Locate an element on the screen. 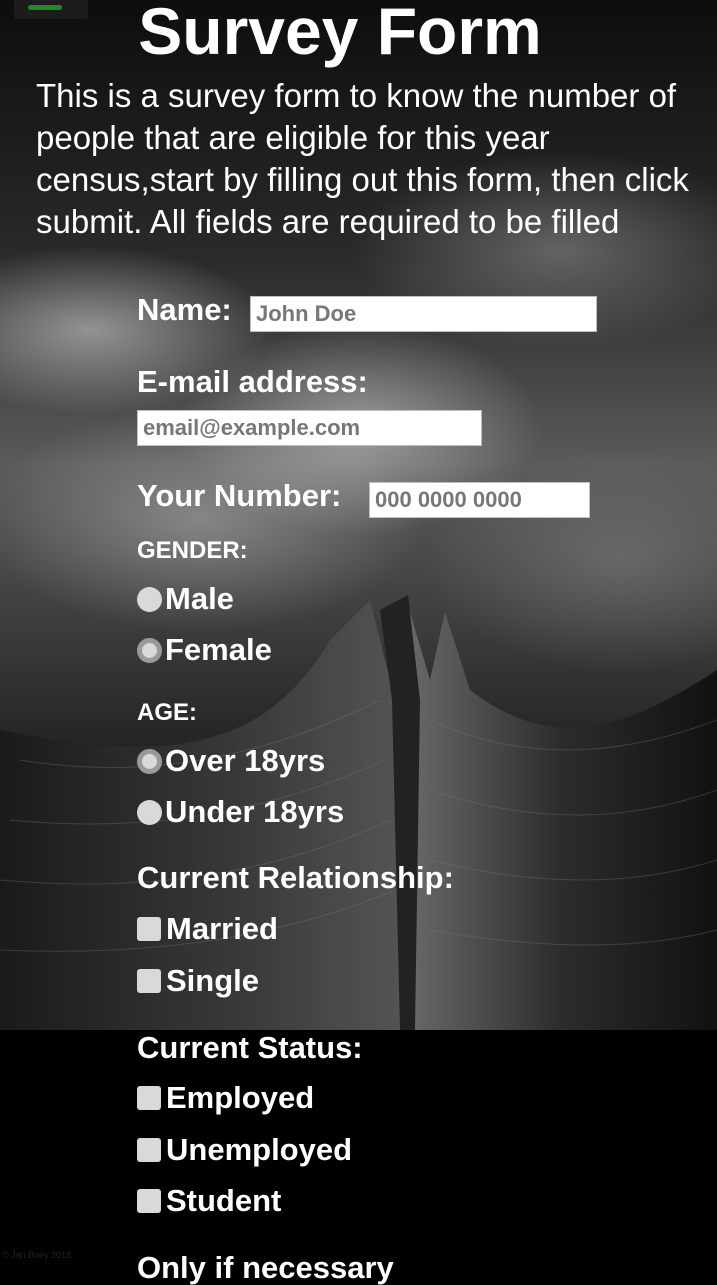 The height and width of the screenshot is (1285, 717). gender-label: GENDER: is located at coordinates (192, 550).